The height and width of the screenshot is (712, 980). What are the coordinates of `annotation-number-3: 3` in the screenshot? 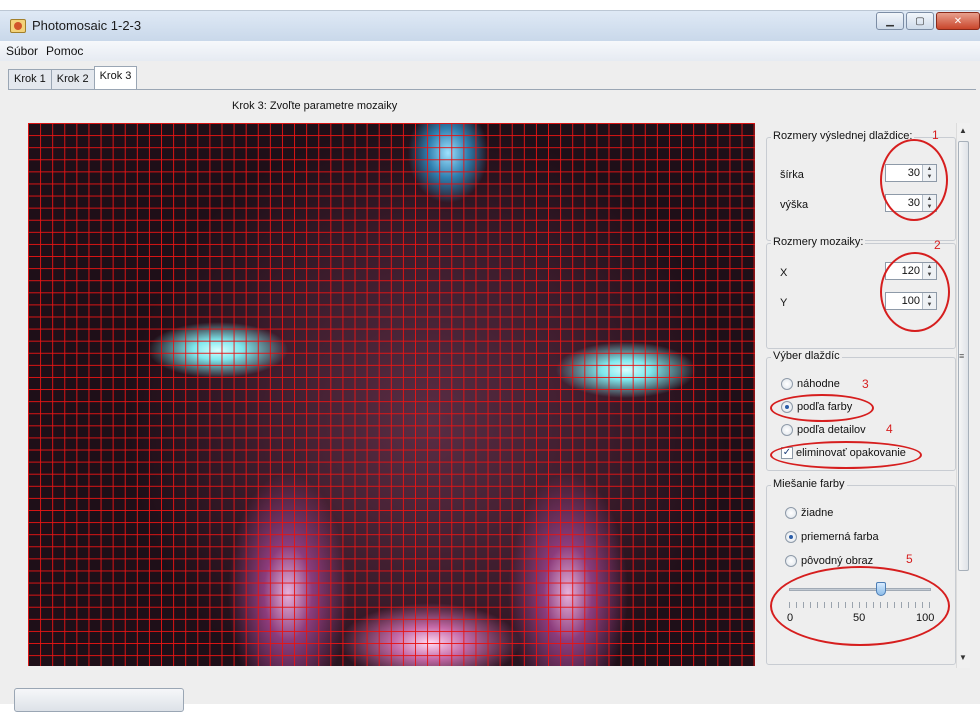 It's located at (865, 384).